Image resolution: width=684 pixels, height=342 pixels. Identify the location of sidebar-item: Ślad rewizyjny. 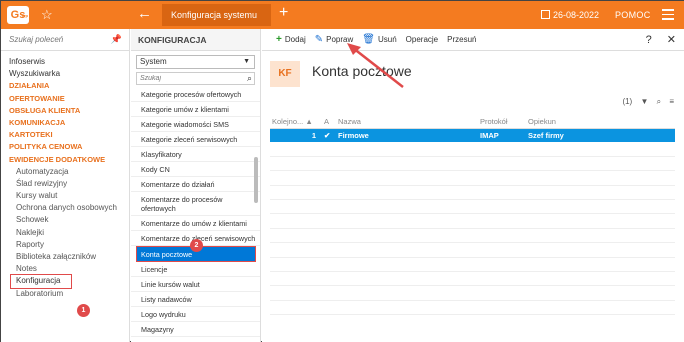
(65, 184).